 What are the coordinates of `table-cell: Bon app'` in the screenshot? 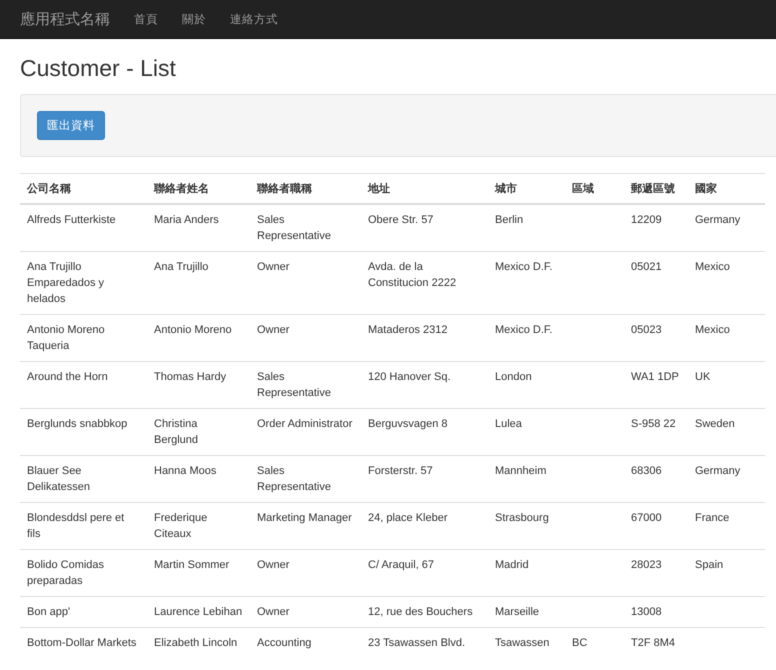 It's located at (83, 612).